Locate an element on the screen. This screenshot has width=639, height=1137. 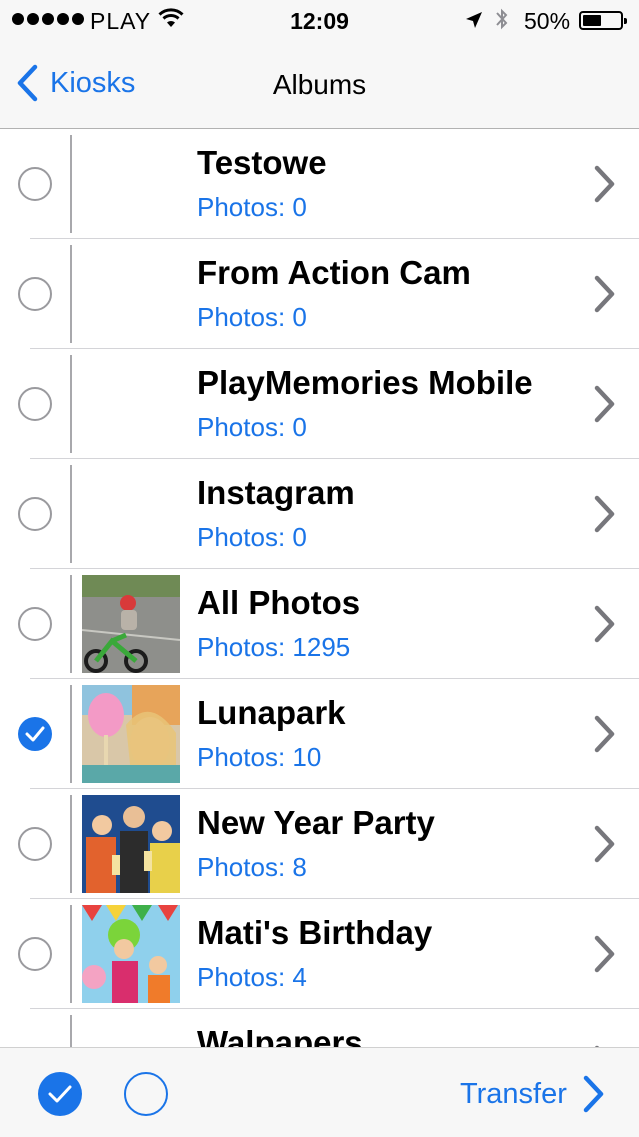
album-checkbox-checked is located at coordinates (35, 734).